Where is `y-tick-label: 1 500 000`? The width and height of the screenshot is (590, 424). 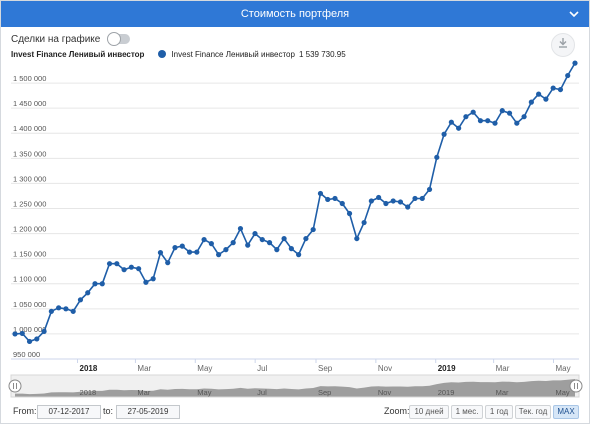 y-tick-label: 1 500 000 is located at coordinates (29, 78).